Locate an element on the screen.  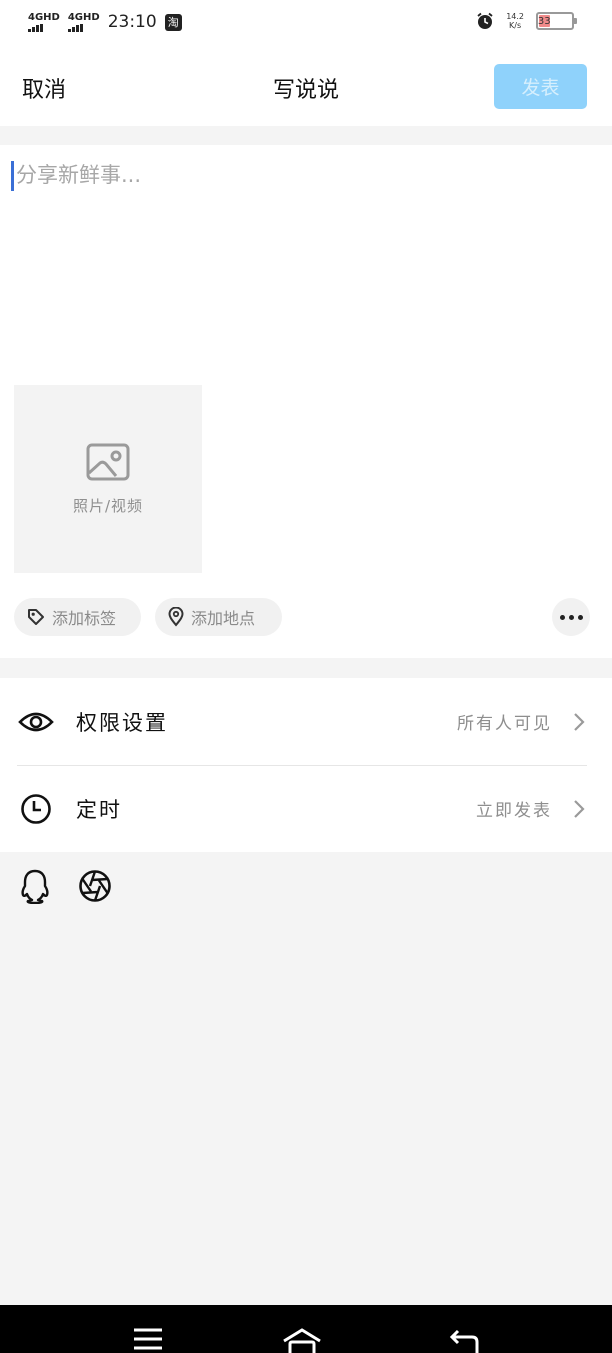
add-media-button: 照片/视频 is located at coordinates (108, 479).